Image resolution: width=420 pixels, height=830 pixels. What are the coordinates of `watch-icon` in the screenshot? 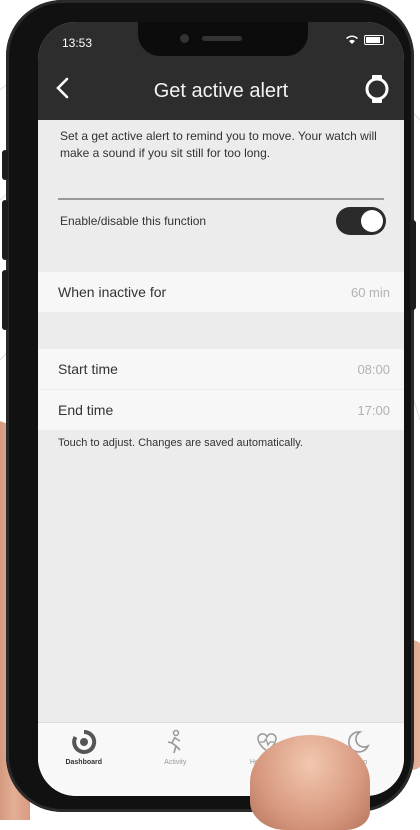 It's located at (377, 89).